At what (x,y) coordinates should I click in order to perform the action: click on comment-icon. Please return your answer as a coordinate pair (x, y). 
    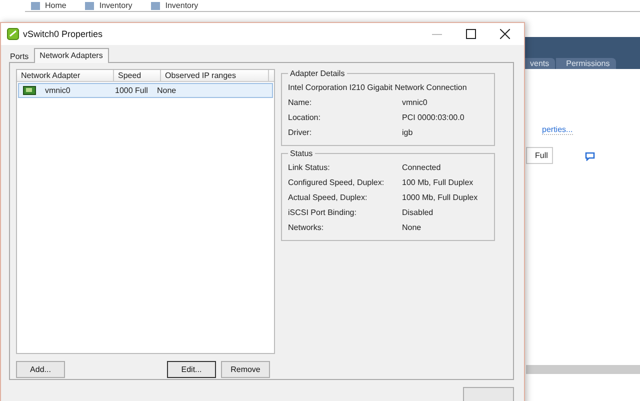
    Looking at the image, I should click on (590, 156).